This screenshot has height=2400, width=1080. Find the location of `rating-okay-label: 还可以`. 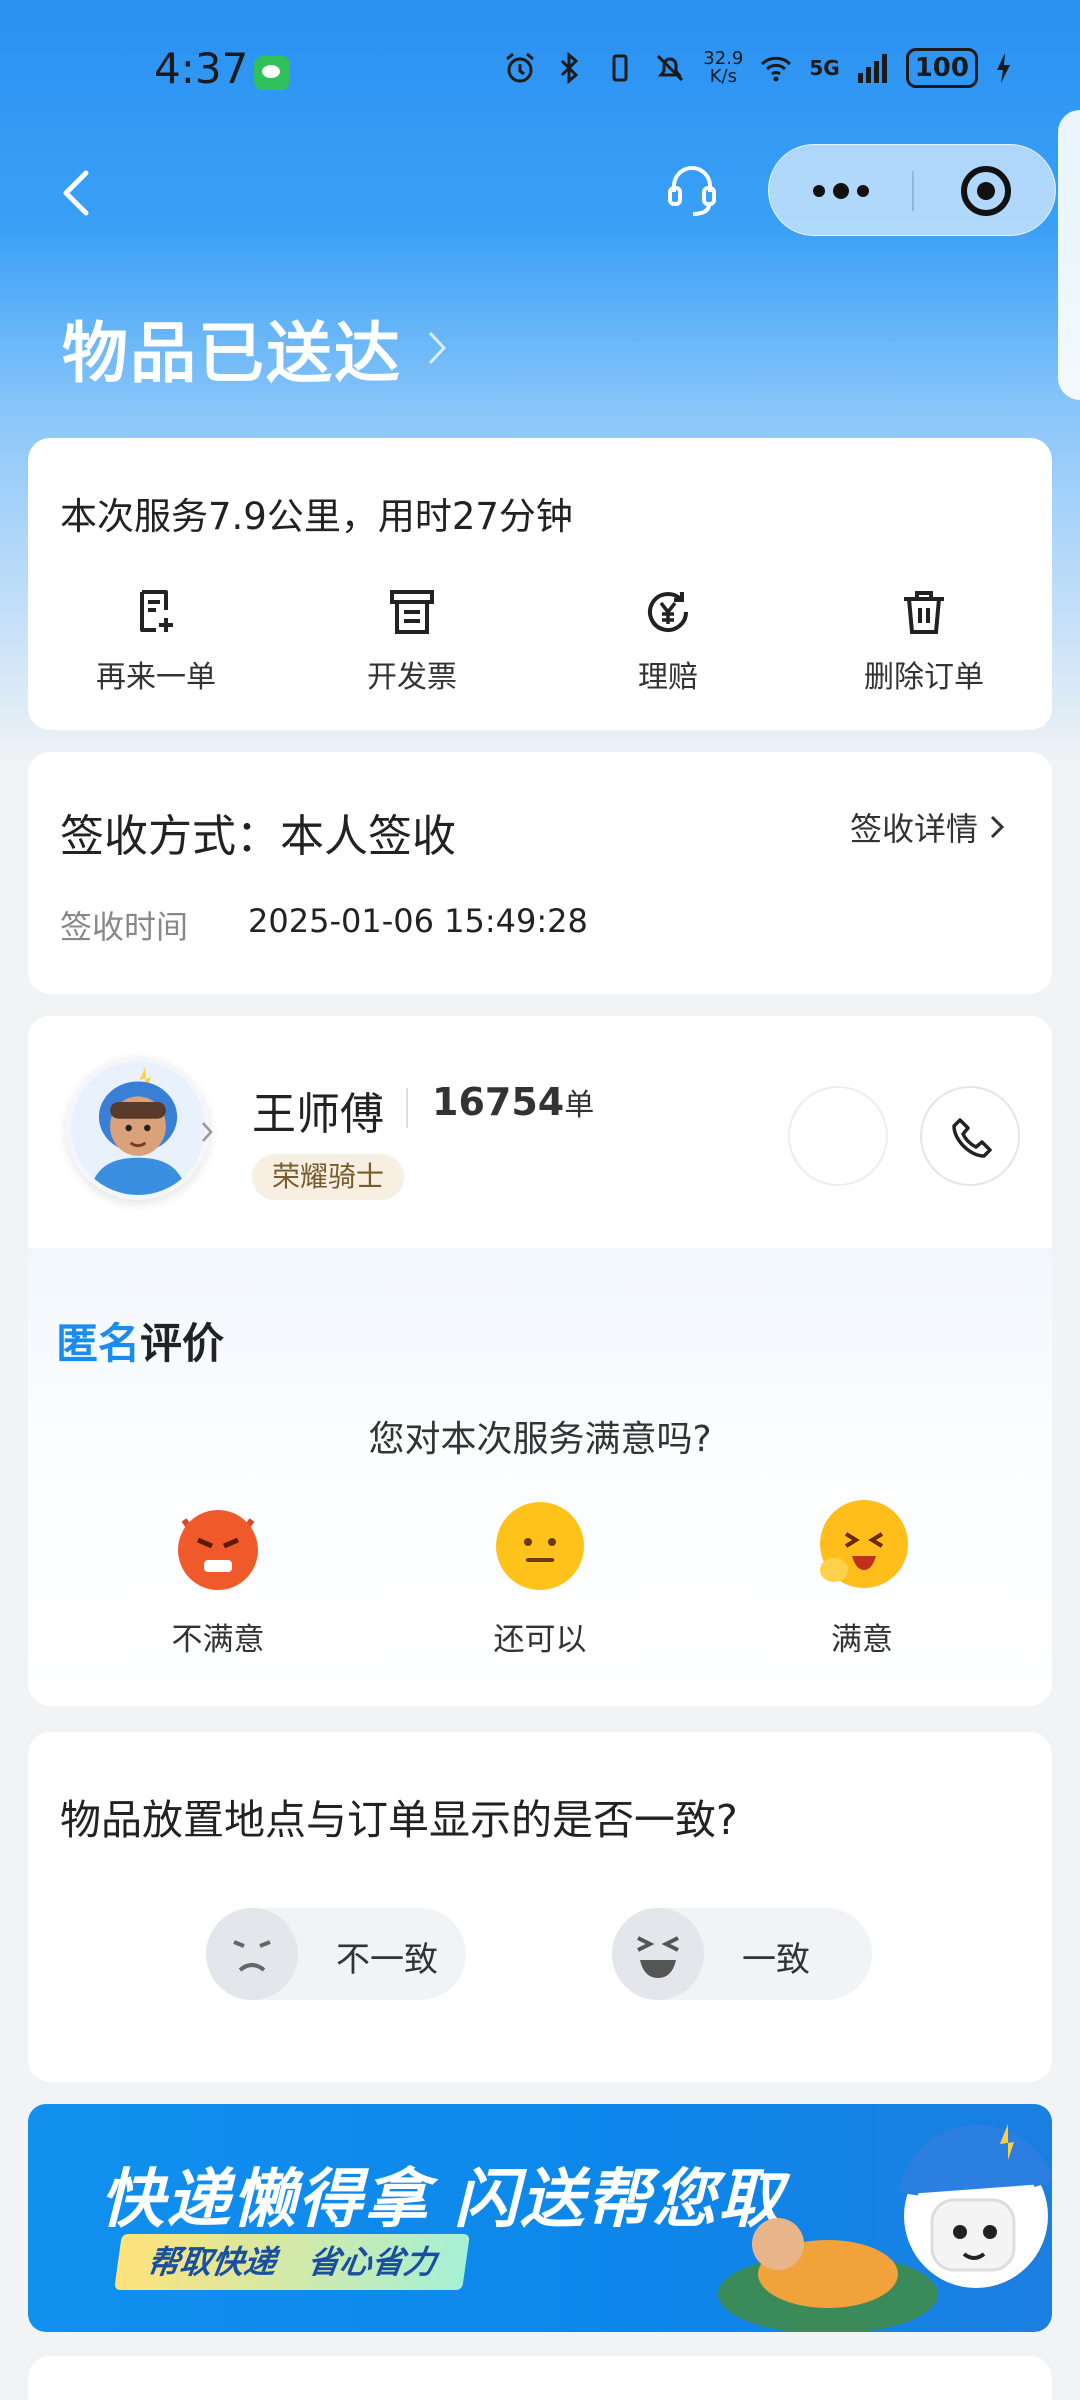

rating-okay-label: 还可以 is located at coordinates (540, 1640).